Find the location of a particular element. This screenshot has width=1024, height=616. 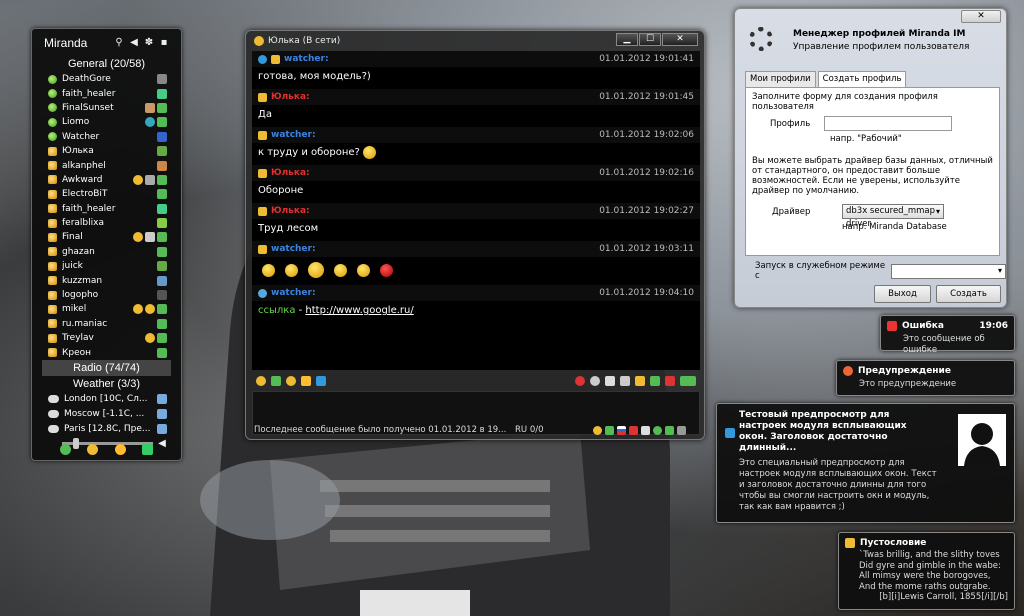

close-icon is located at coordinates (670, 381).